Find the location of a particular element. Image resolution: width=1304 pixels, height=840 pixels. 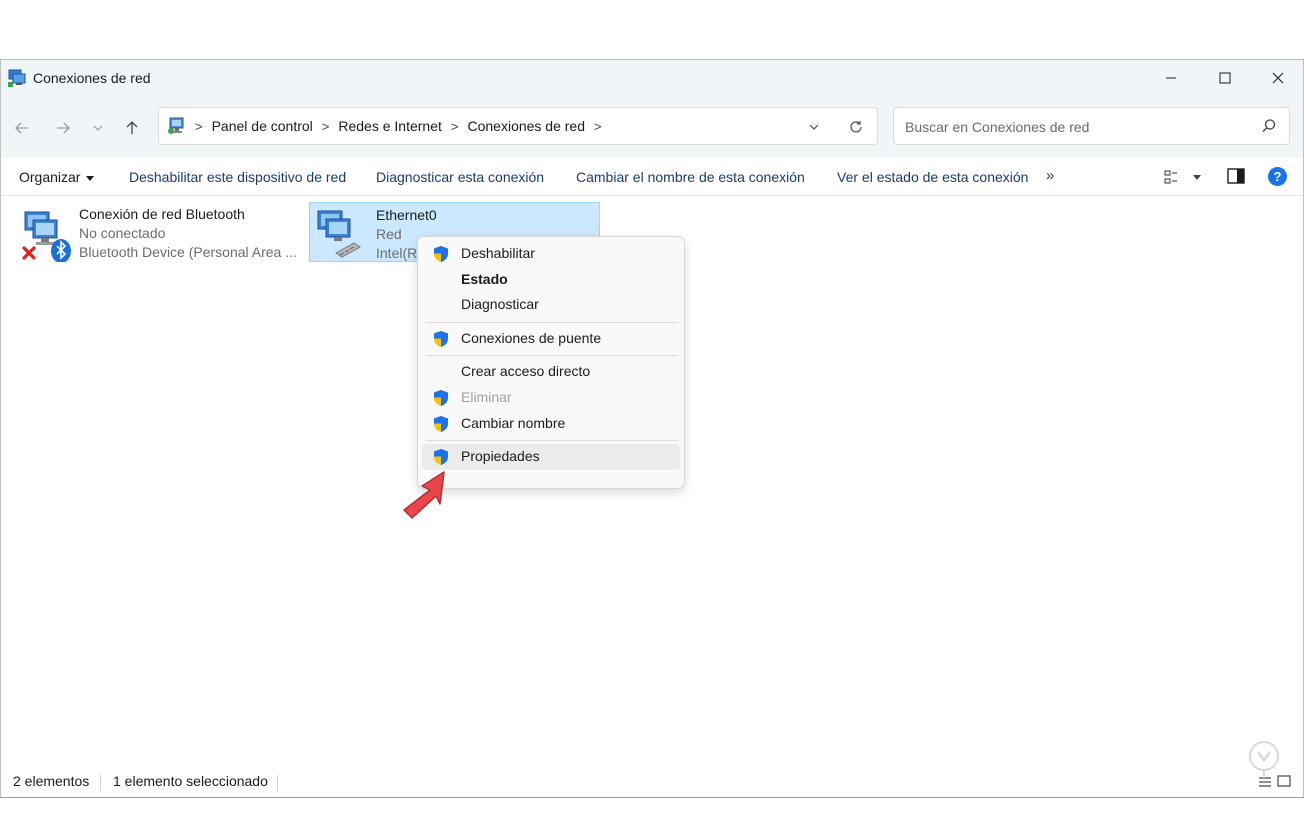

more-commands-button: » is located at coordinates (1050, 175).